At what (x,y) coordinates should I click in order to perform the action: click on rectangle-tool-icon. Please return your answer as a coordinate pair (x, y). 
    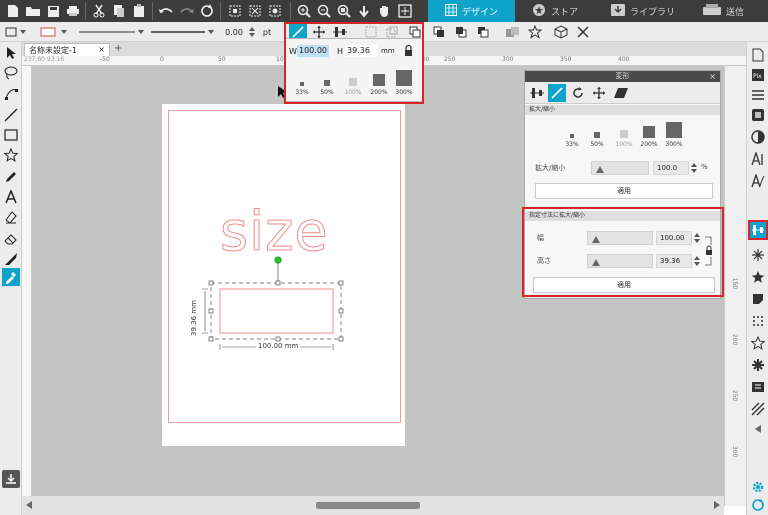
    Looking at the image, I should click on (11, 135).